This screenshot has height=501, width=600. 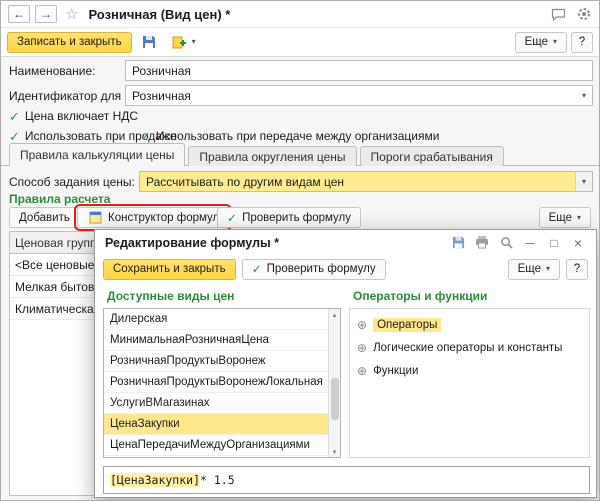 I want to click on price-types-panel-title: Доступные виды цен, so click(x=171, y=296).